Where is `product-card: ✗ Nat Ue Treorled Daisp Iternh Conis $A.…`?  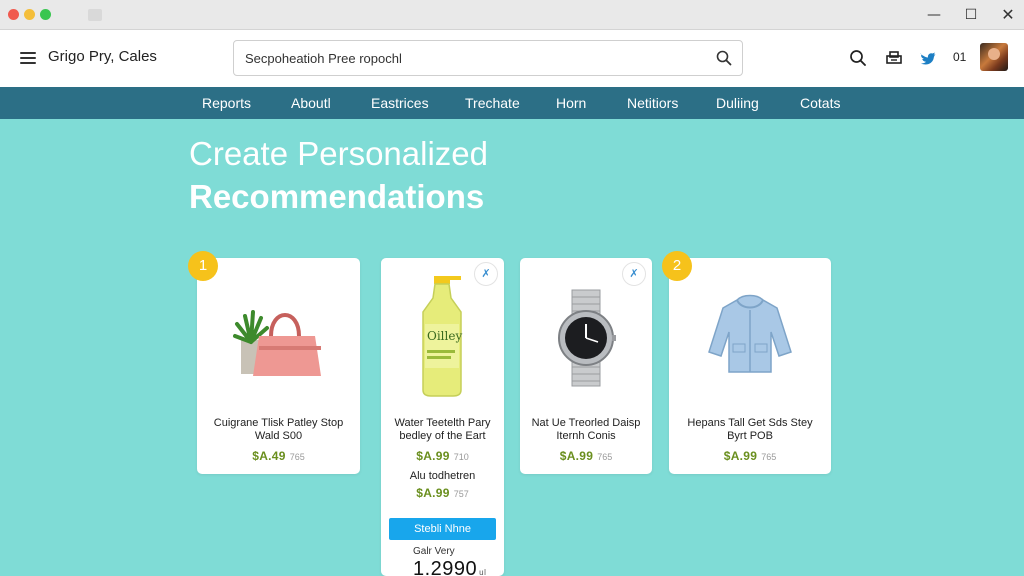
product-card: ✗ Nat Ue Treorled Daisp Iternh Conis $A.… is located at coordinates (586, 366).